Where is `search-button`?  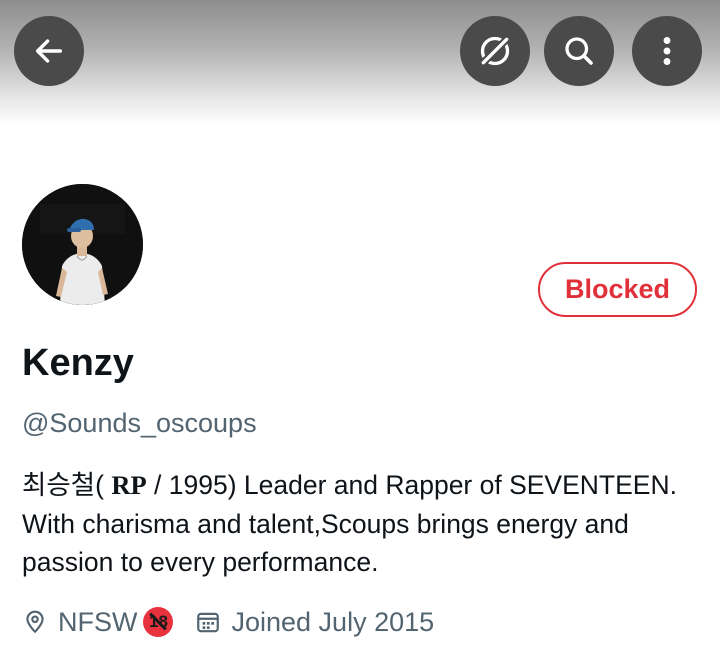 search-button is located at coordinates (579, 51).